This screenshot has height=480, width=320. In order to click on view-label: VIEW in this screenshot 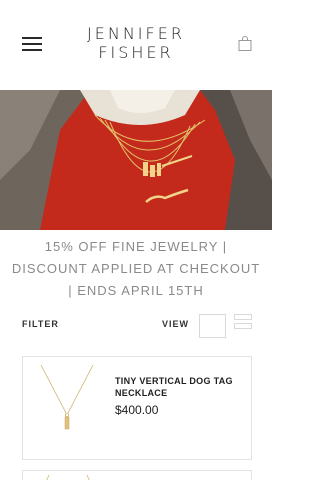, I will do `click(176, 324)`.